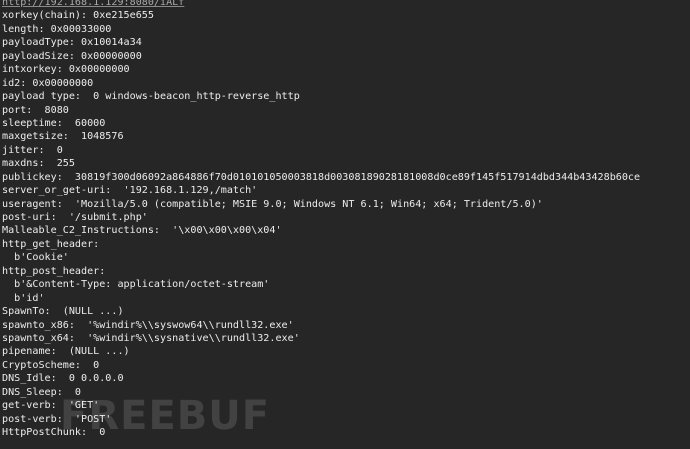 The width and height of the screenshot is (690, 449). I want to click on terminal-line: port: 8080, so click(35, 110).